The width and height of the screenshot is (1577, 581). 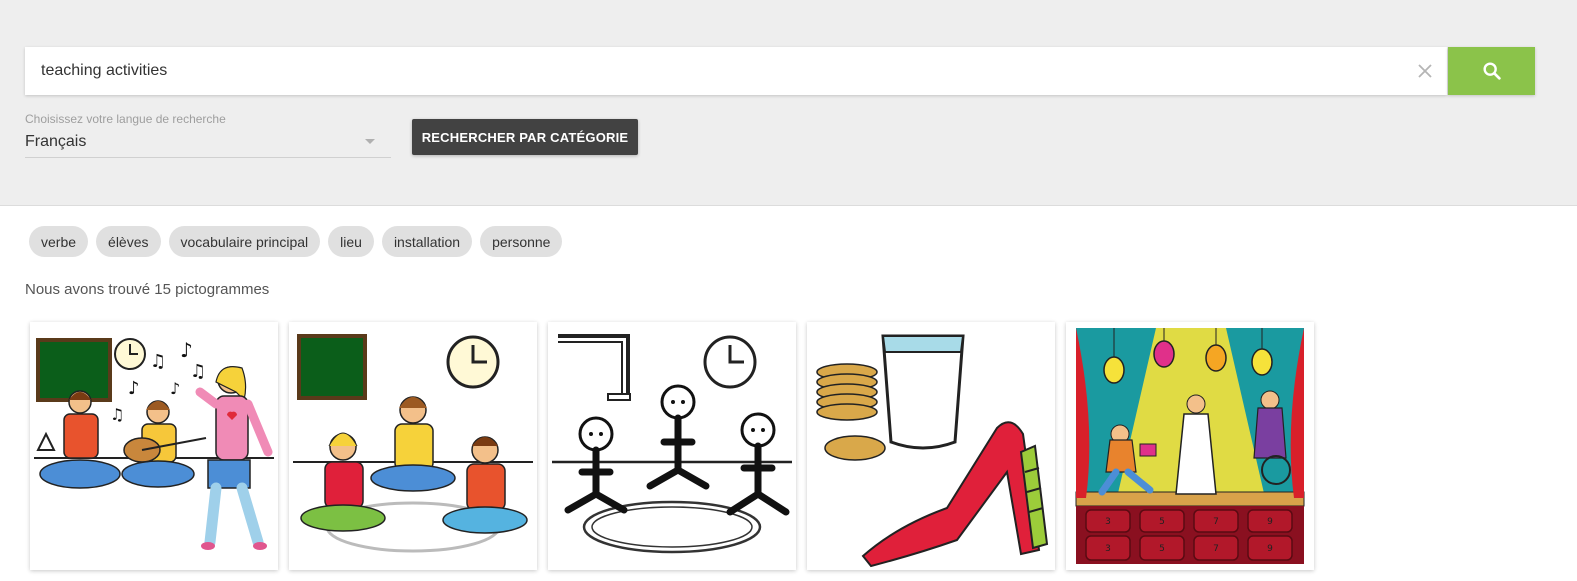 I want to click on stick-figures-circle-pictogram, so click(x=672, y=444).